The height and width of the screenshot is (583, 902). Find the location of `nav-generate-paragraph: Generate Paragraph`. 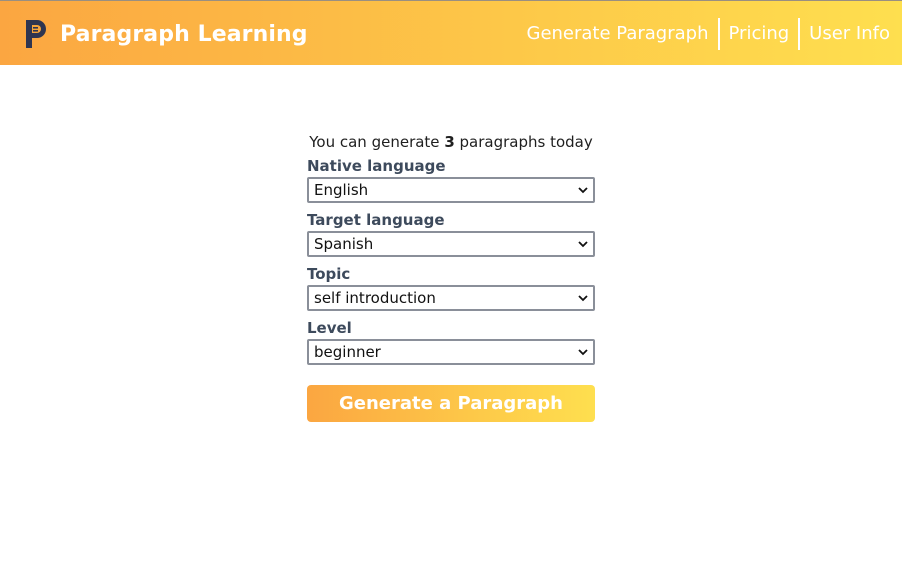

nav-generate-paragraph: Generate Paragraph is located at coordinates (618, 34).